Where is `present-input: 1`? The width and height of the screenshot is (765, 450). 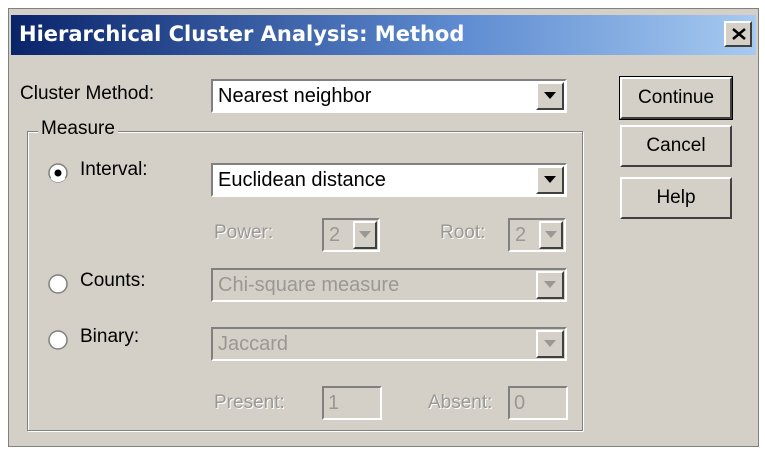 present-input: 1 is located at coordinates (352, 403).